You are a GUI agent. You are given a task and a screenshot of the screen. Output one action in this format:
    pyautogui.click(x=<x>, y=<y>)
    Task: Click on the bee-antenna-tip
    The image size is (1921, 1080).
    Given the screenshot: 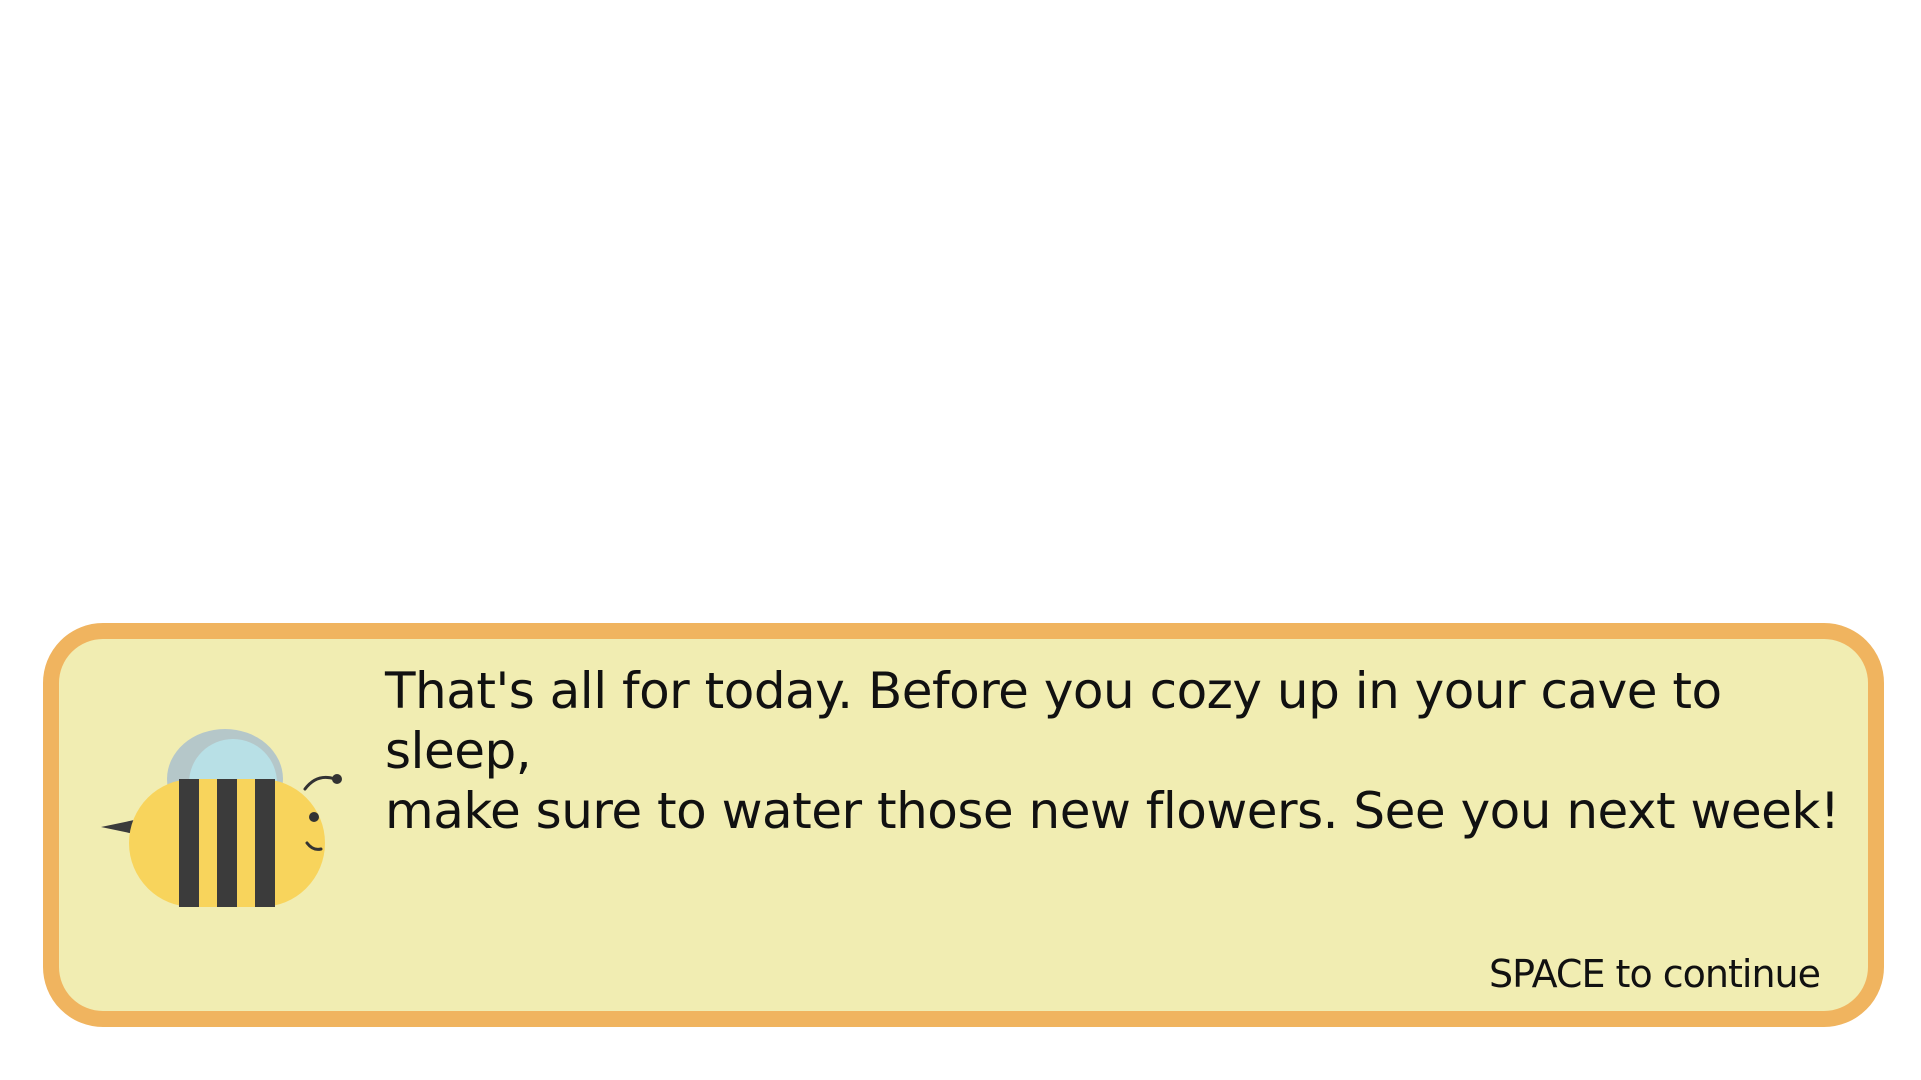 What is the action you would take?
    pyautogui.click(x=337, y=779)
    